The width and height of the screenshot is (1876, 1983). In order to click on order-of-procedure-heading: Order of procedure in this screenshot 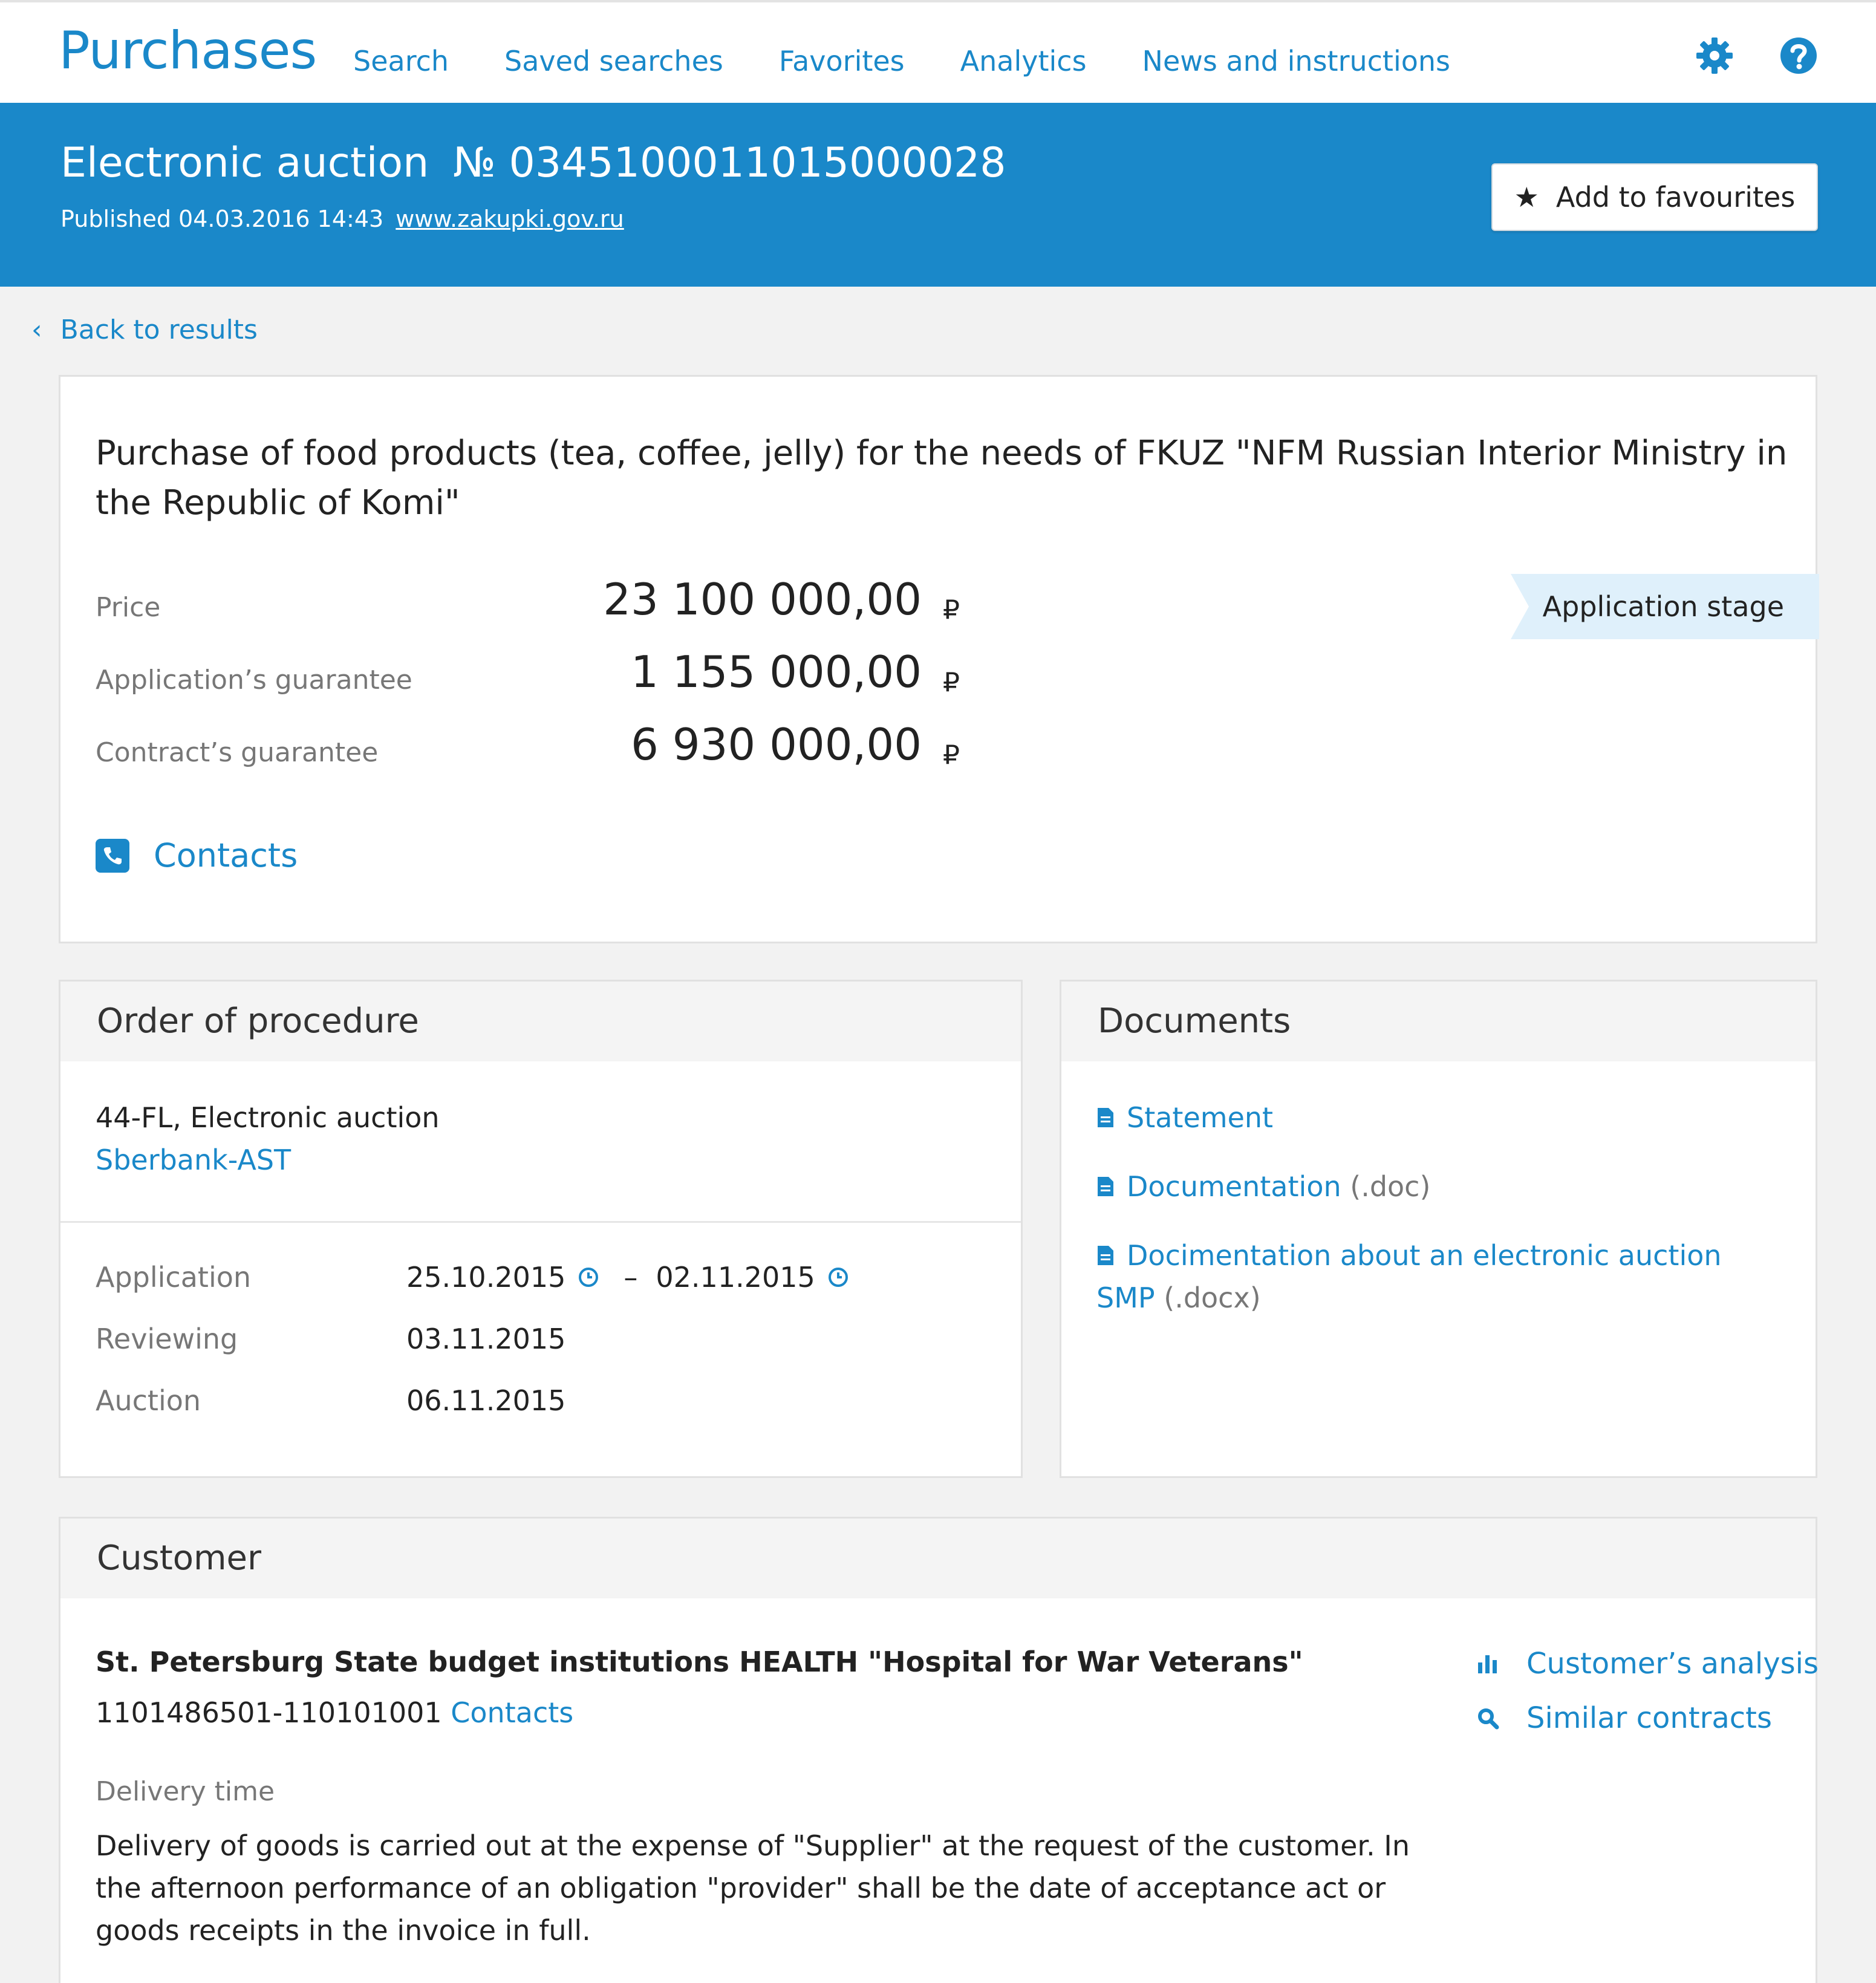, I will do `click(541, 1021)`.